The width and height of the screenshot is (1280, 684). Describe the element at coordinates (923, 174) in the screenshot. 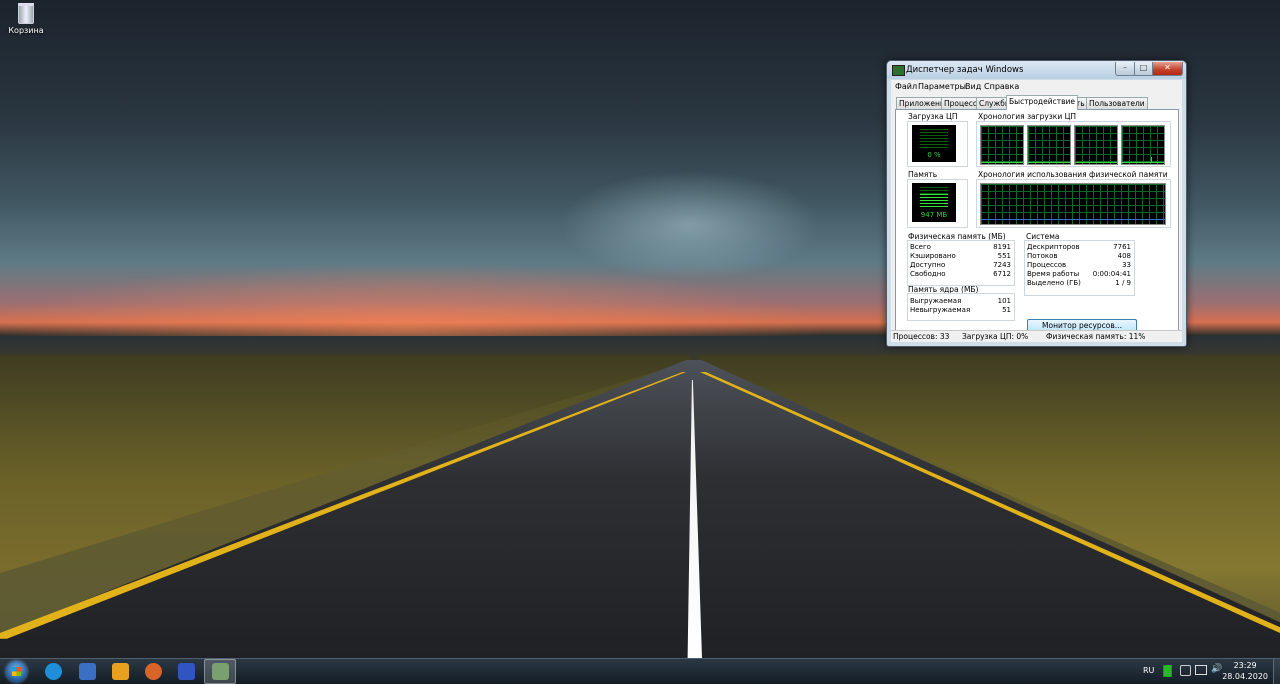

I see `memory-title: Память` at that location.